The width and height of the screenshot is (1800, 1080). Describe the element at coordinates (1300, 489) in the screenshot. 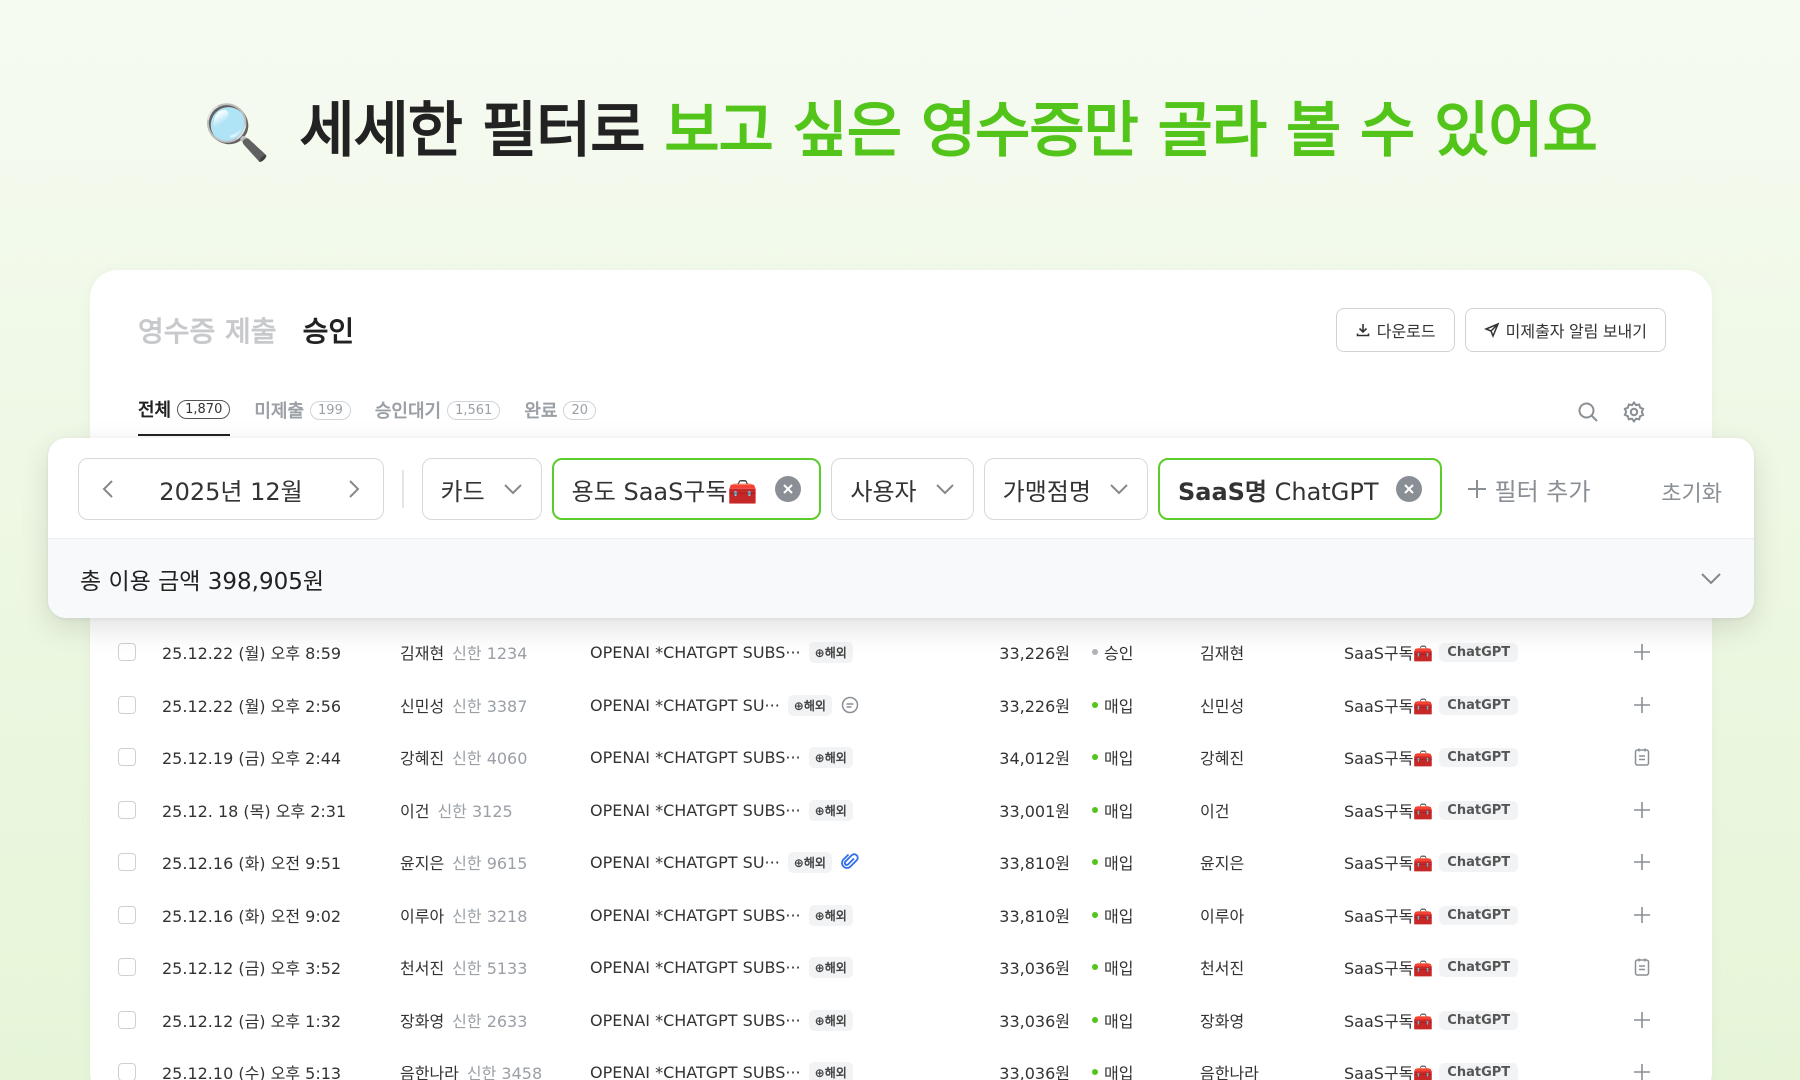

I see `saas-filter-chip: SaaS명 ChatGPT` at that location.